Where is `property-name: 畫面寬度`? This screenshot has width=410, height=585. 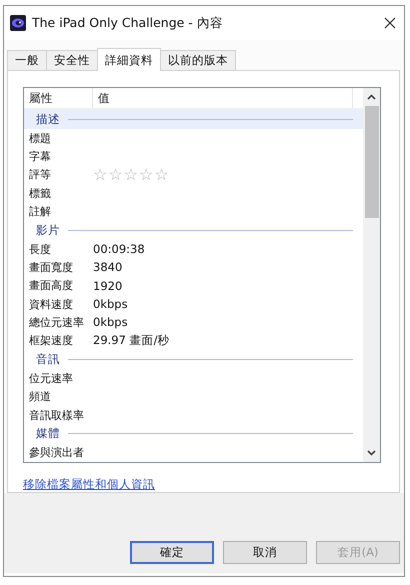 property-name: 畫面寬度 is located at coordinates (51, 267).